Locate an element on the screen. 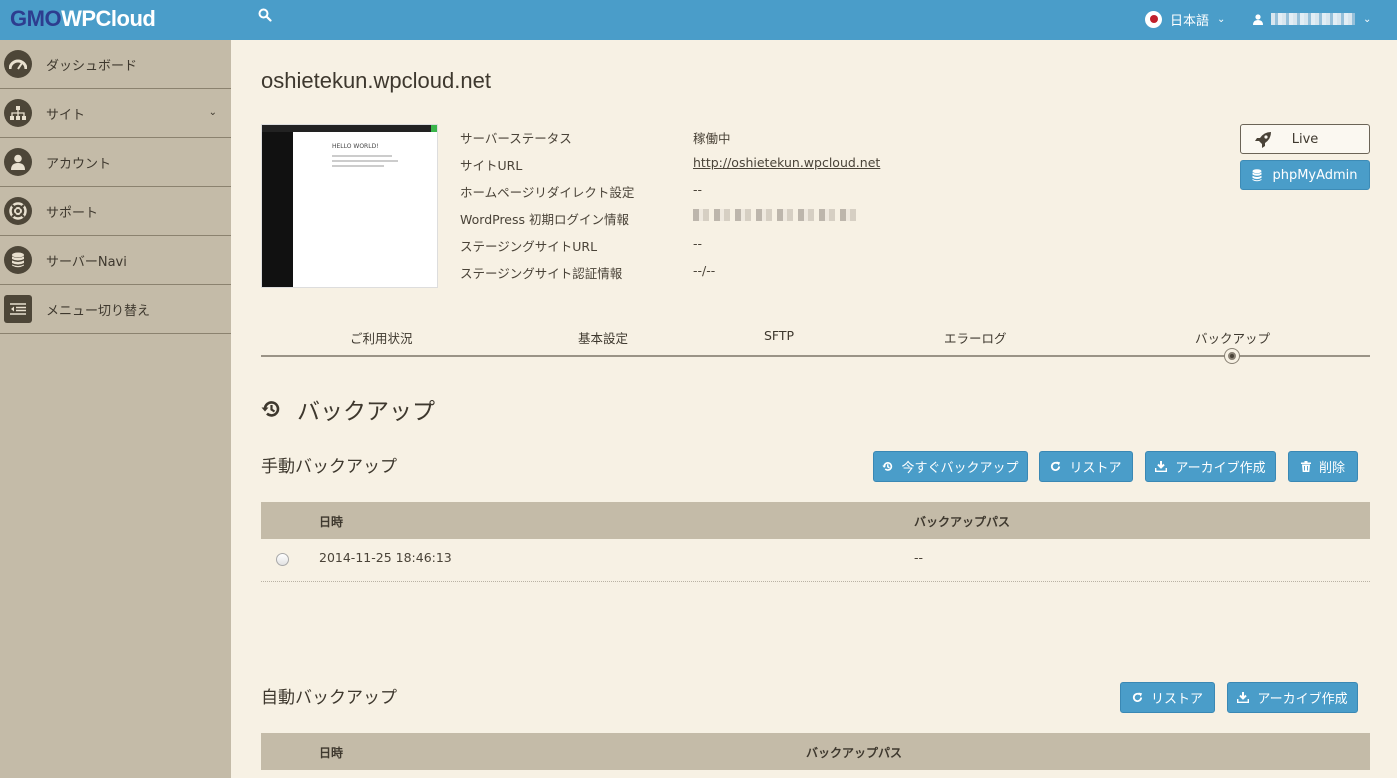 The image size is (1397, 778). sidebar-item-account: アカウント is located at coordinates (115, 162).